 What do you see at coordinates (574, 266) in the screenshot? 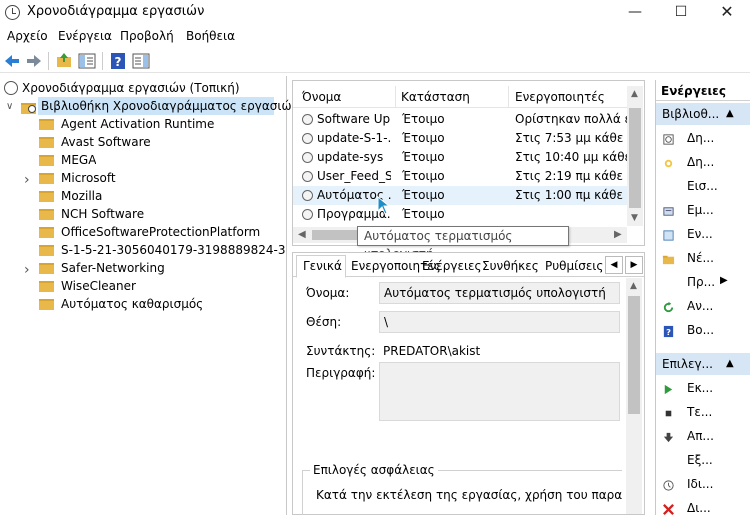
I see `tab-settings: Ρυθμίσεις` at bounding box center [574, 266].